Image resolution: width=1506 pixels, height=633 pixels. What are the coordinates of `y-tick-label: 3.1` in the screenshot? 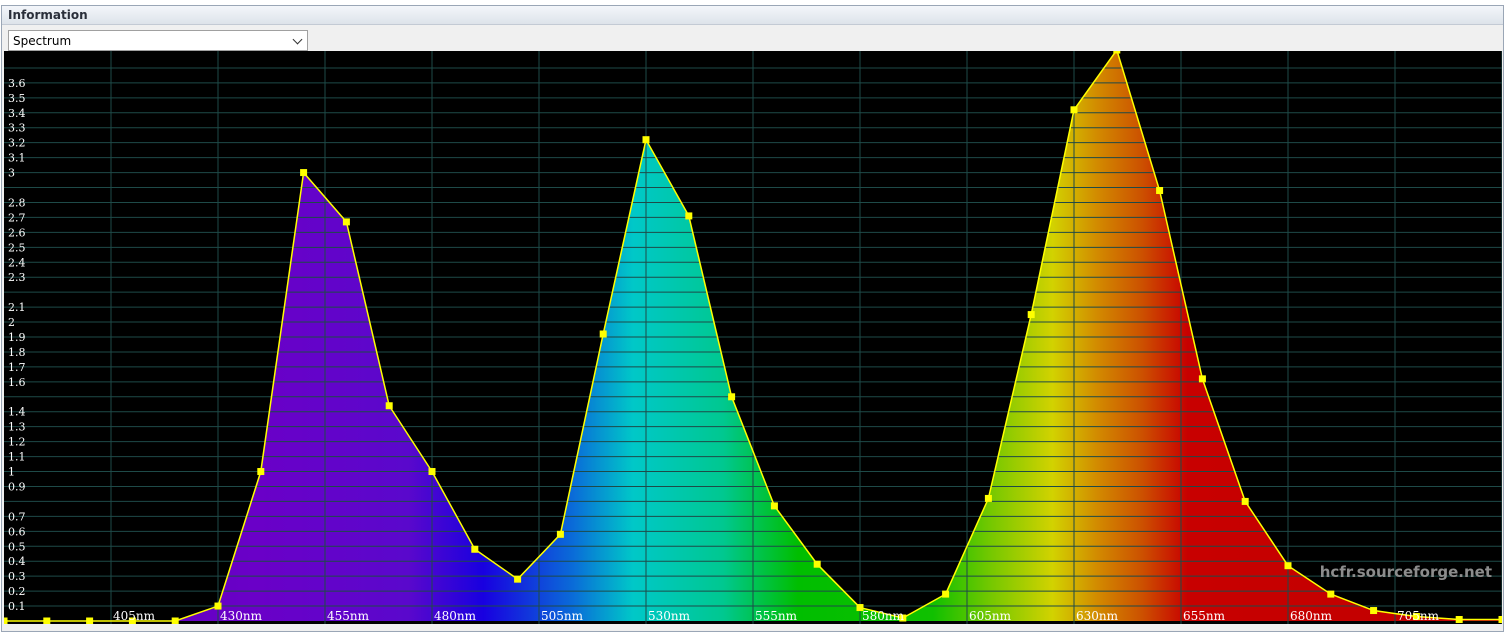 It's located at (17, 158).